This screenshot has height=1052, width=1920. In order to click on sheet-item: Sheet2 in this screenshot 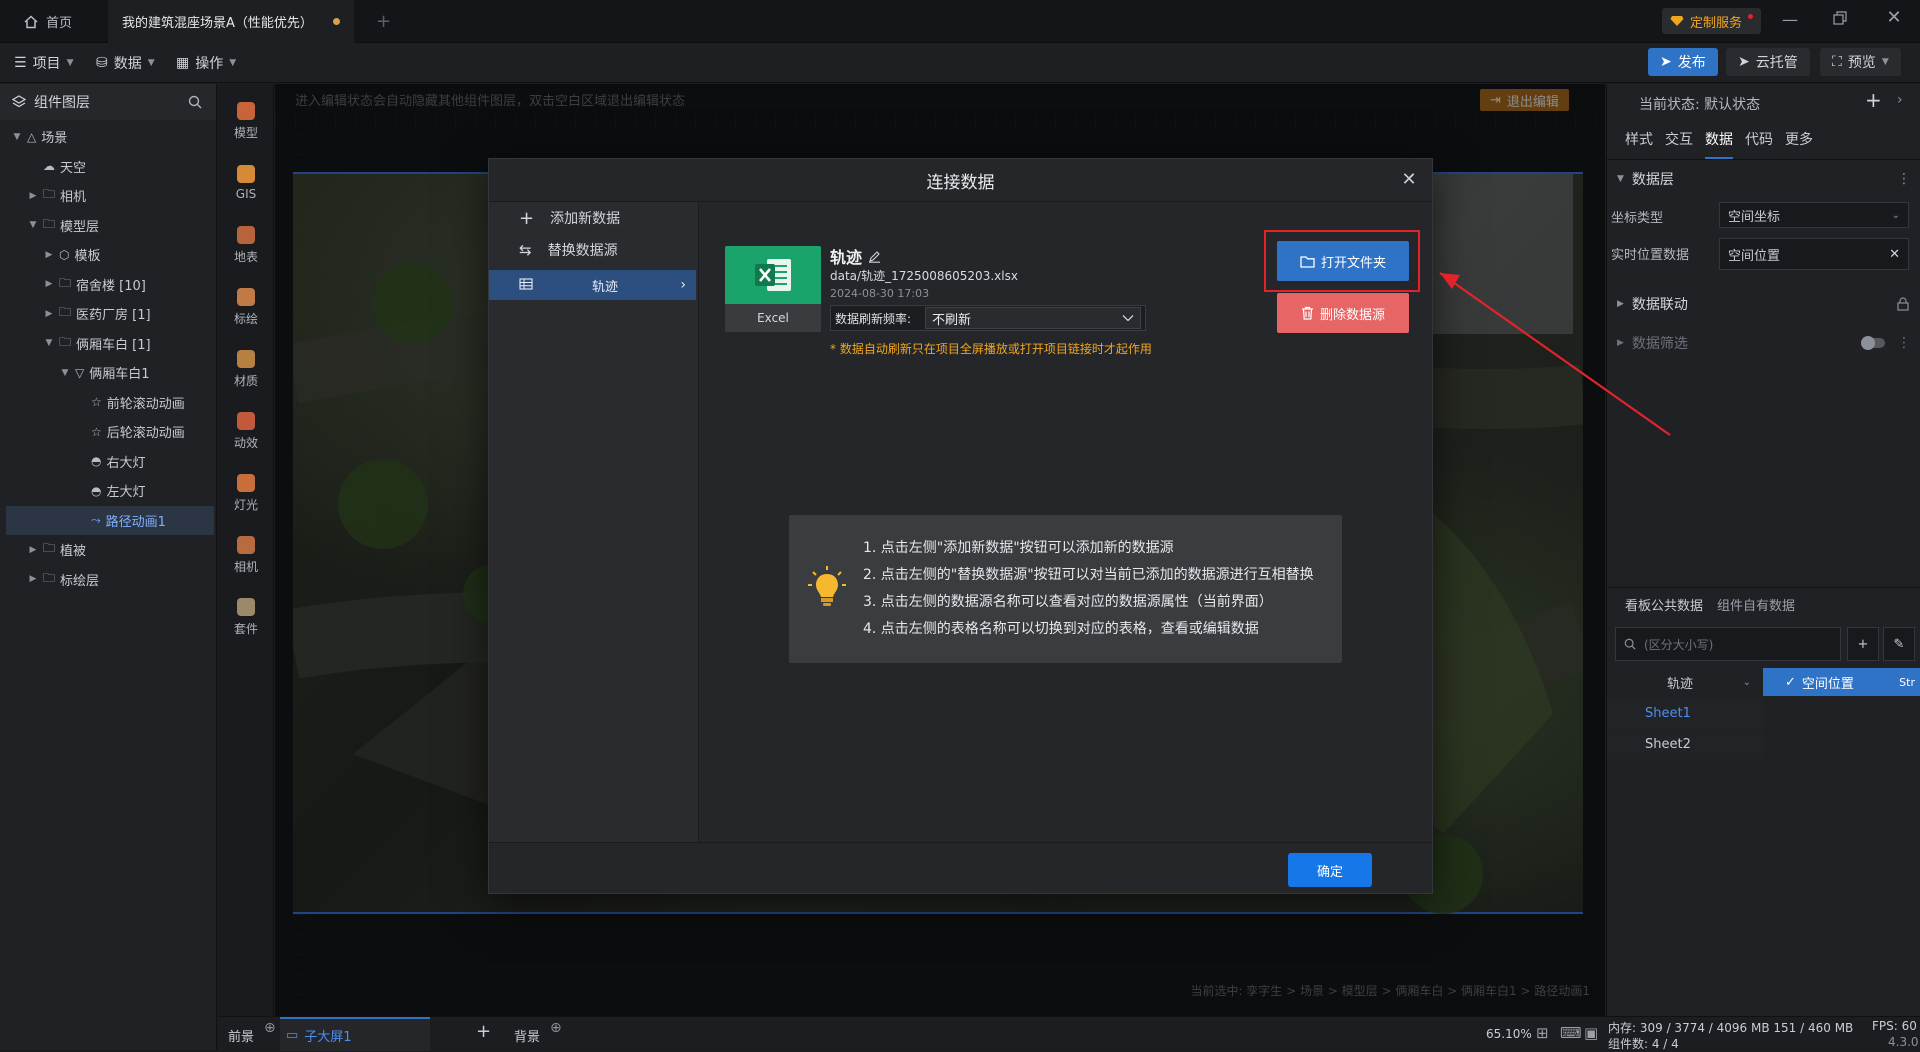, I will do `click(1685, 744)`.